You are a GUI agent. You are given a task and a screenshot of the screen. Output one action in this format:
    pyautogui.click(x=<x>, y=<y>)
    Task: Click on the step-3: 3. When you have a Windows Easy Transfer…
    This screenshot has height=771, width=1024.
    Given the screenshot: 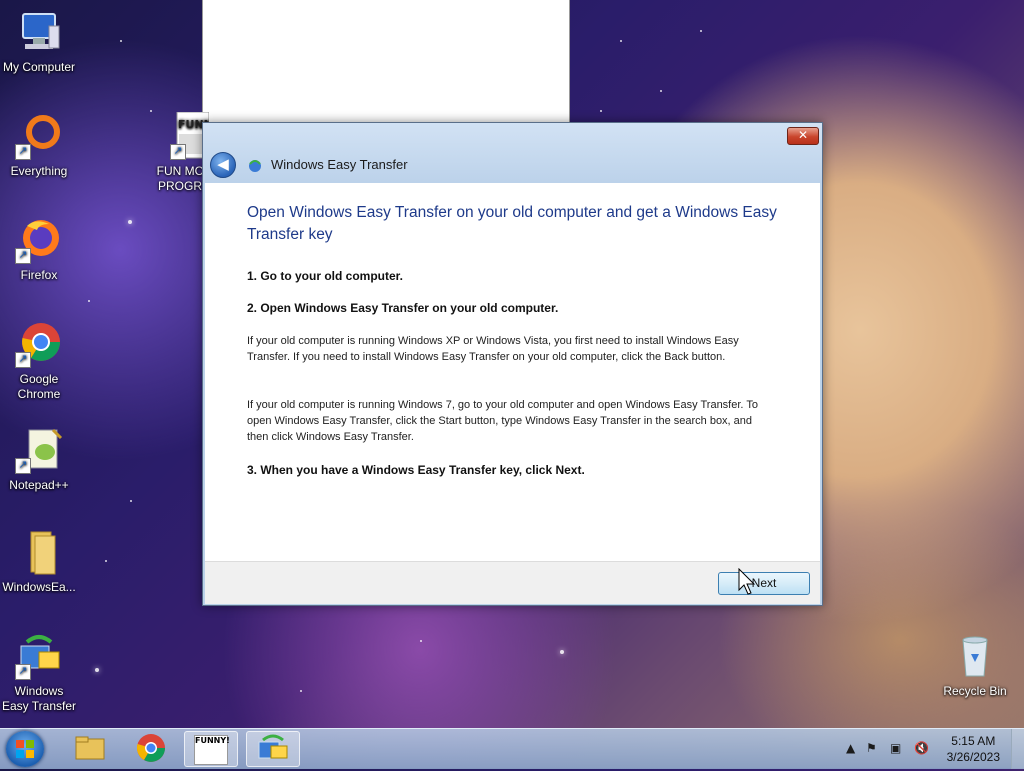 What is the action you would take?
    pyautogui.click(x=416, y=470)
    